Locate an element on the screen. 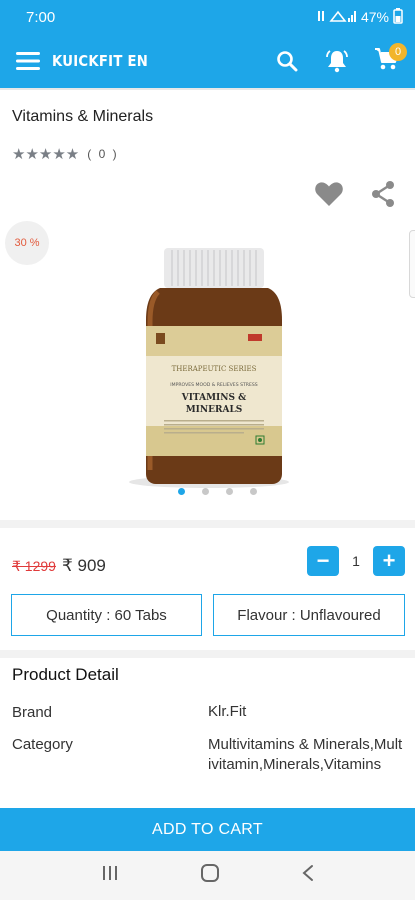 This screenshot has width=415, height=900. side-drawer-handle is located at coordinates (412, 264).